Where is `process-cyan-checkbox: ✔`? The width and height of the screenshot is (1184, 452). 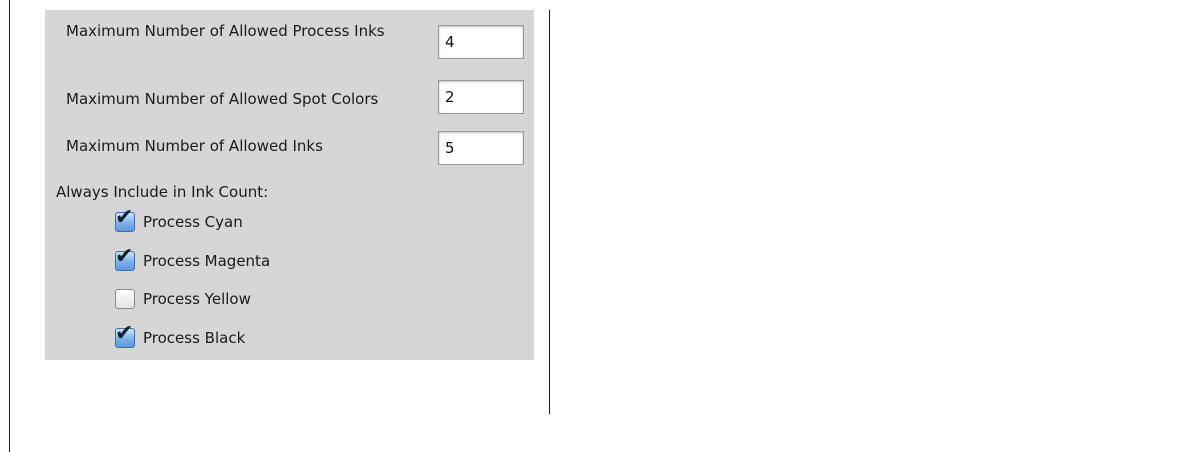
process-cyan-checkbox: ✔ is located at coordinates (125, 219).